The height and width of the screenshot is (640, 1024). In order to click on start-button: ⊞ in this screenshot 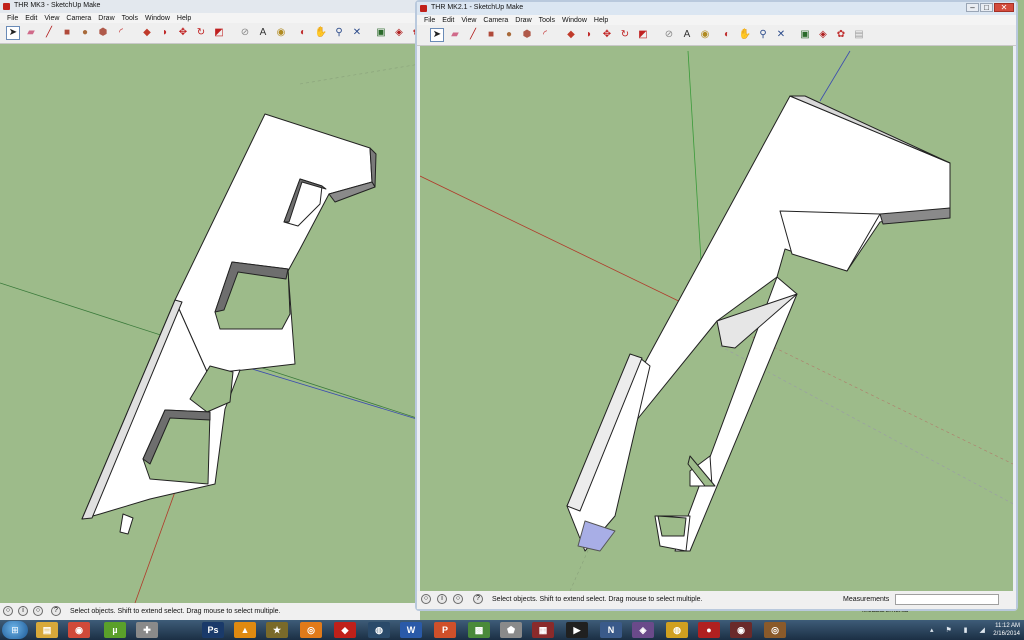, I will do `click(15, 630)`.